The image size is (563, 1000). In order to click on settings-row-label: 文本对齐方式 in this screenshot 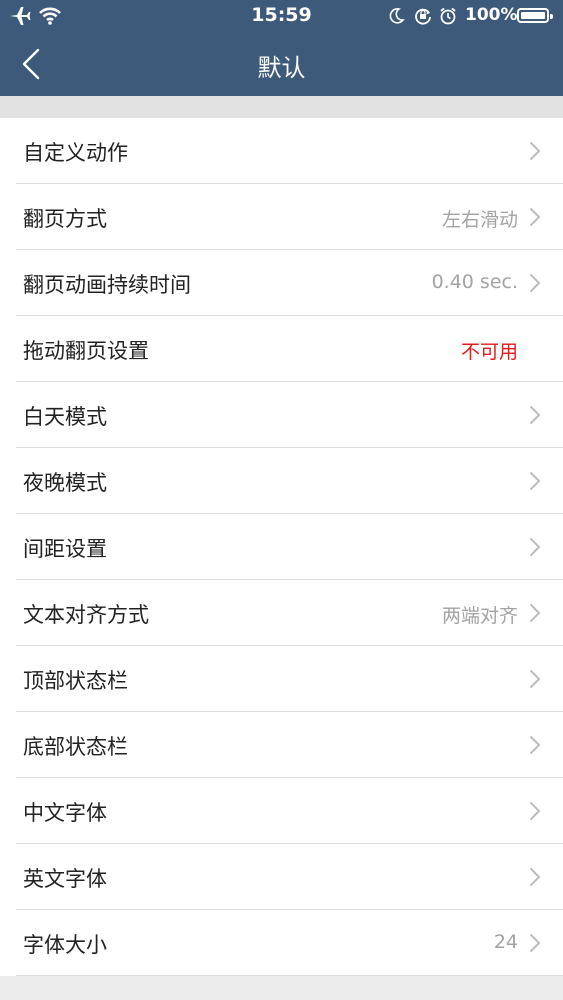, I will do `click(86, 615)`.